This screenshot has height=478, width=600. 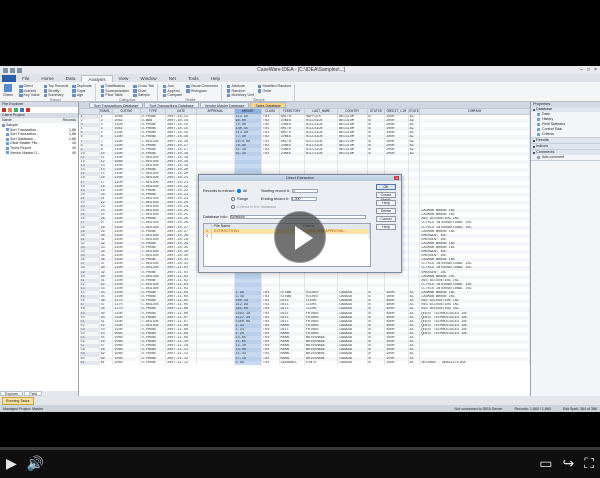 I want to click on ribbon-item: Age, so click(x=81, y=95).